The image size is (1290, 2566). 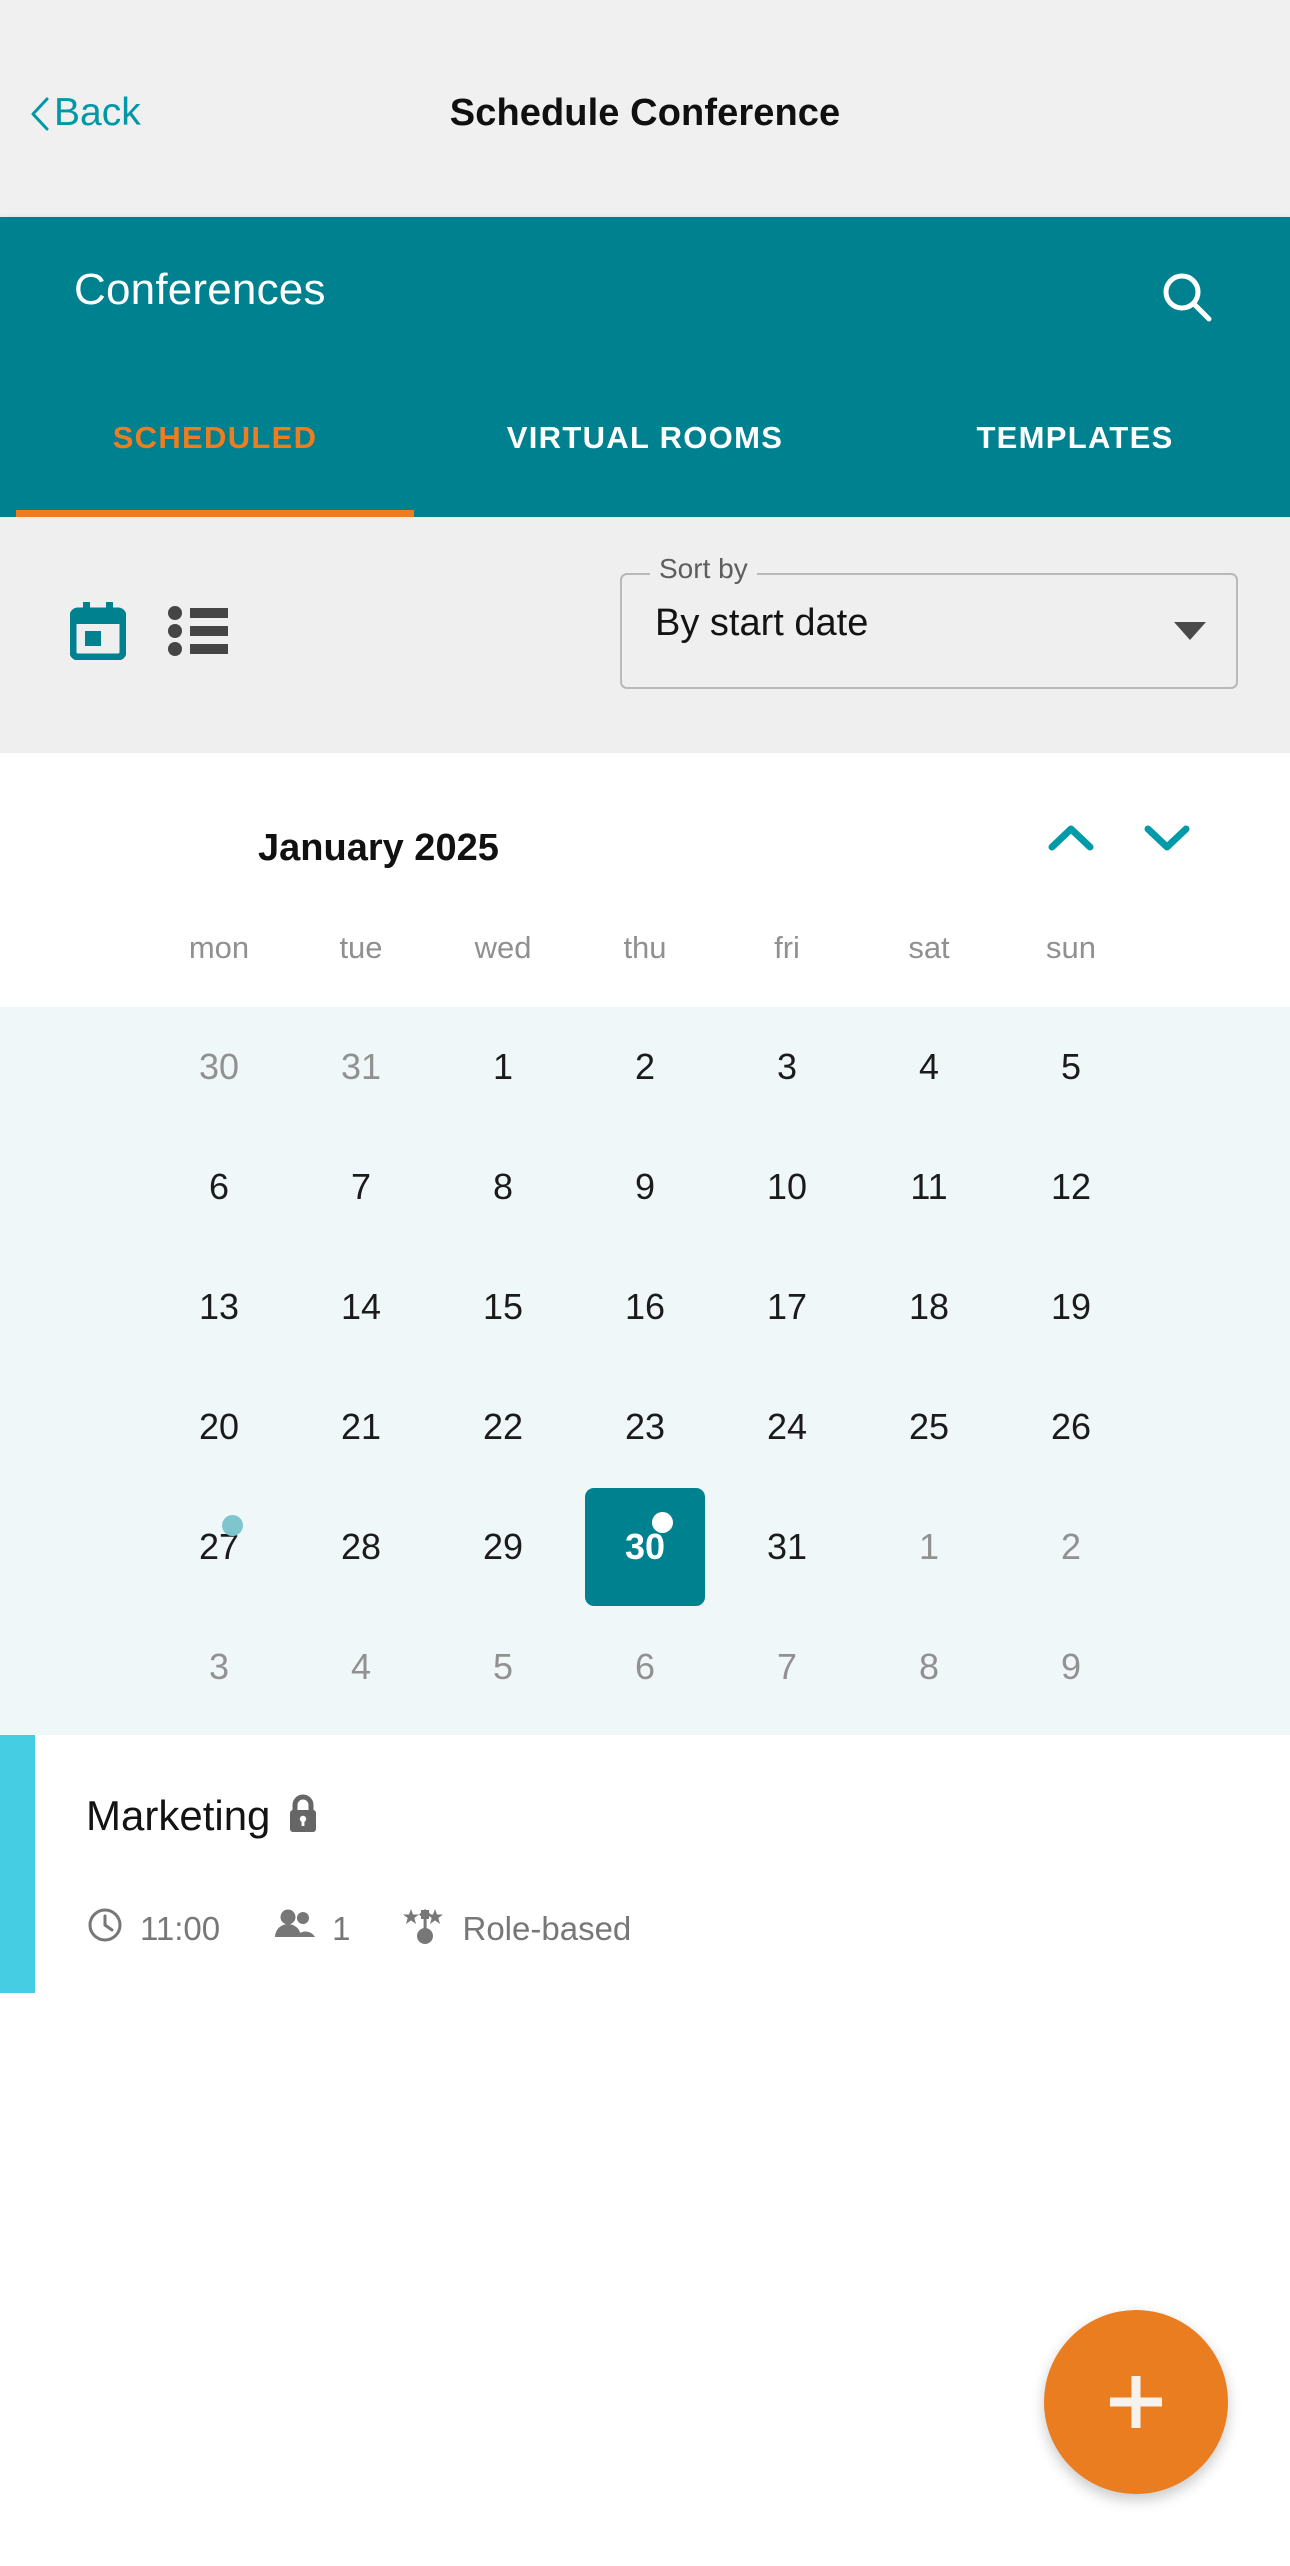 What do you see at coordinates (219, 1547) in the screenshot?
I see `calendar-day-27: 27` at bounding box center [219, 1547].